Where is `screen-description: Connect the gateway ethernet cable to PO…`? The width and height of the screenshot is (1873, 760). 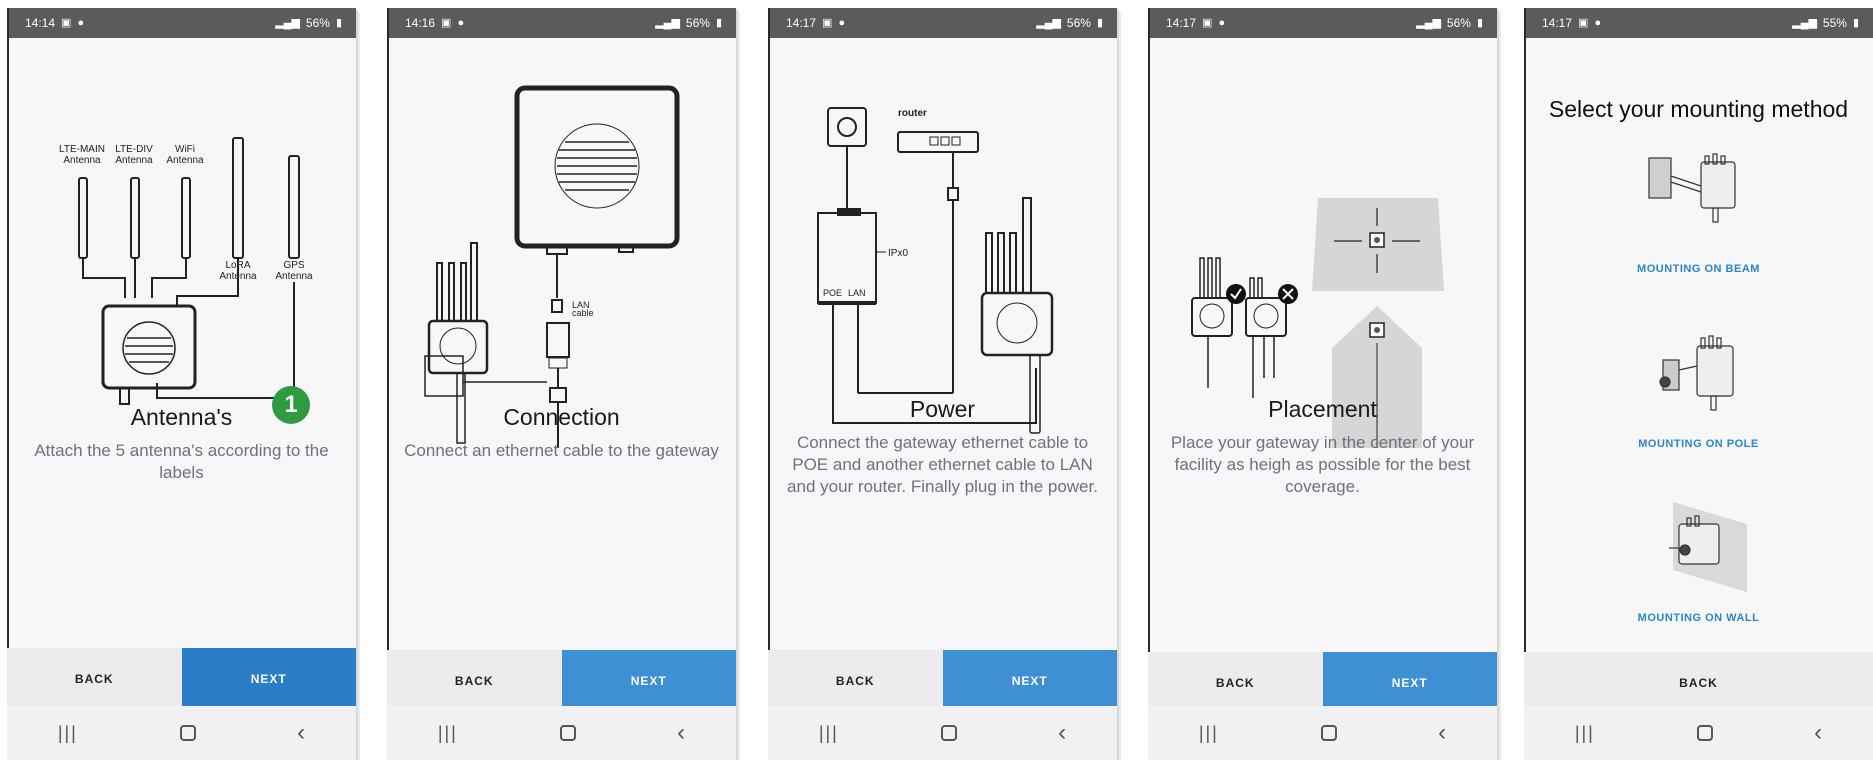 screen-description: Connect the gateway ethernet cable to PO… is located at coordinates (942, 464).